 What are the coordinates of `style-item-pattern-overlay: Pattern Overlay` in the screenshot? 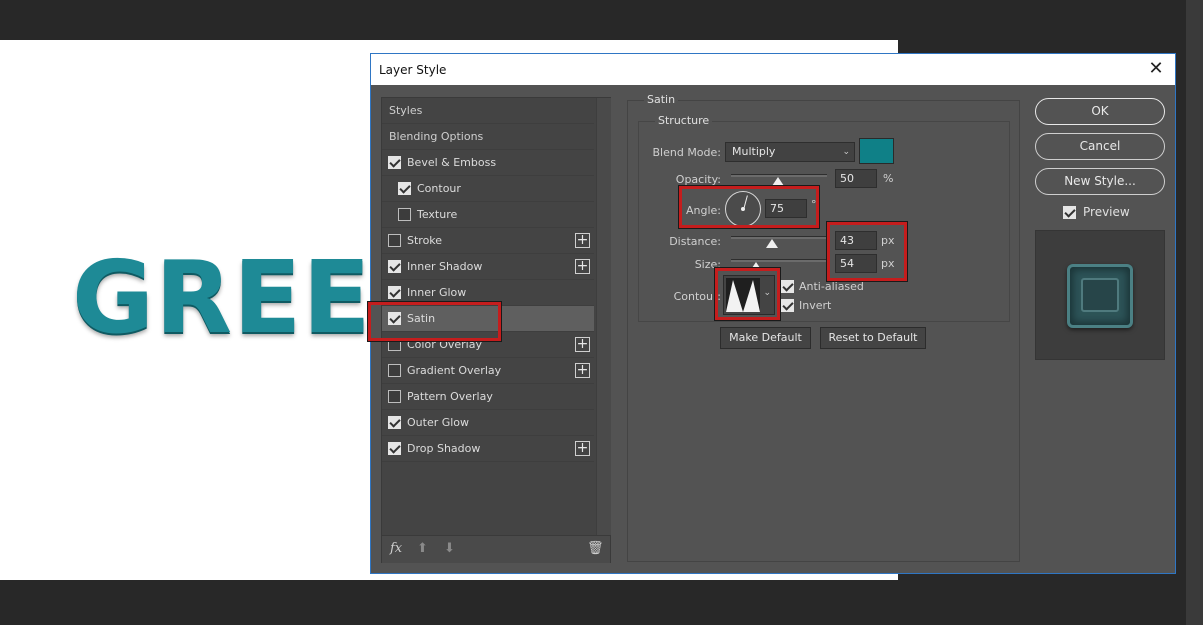 It's located at (488, 397).